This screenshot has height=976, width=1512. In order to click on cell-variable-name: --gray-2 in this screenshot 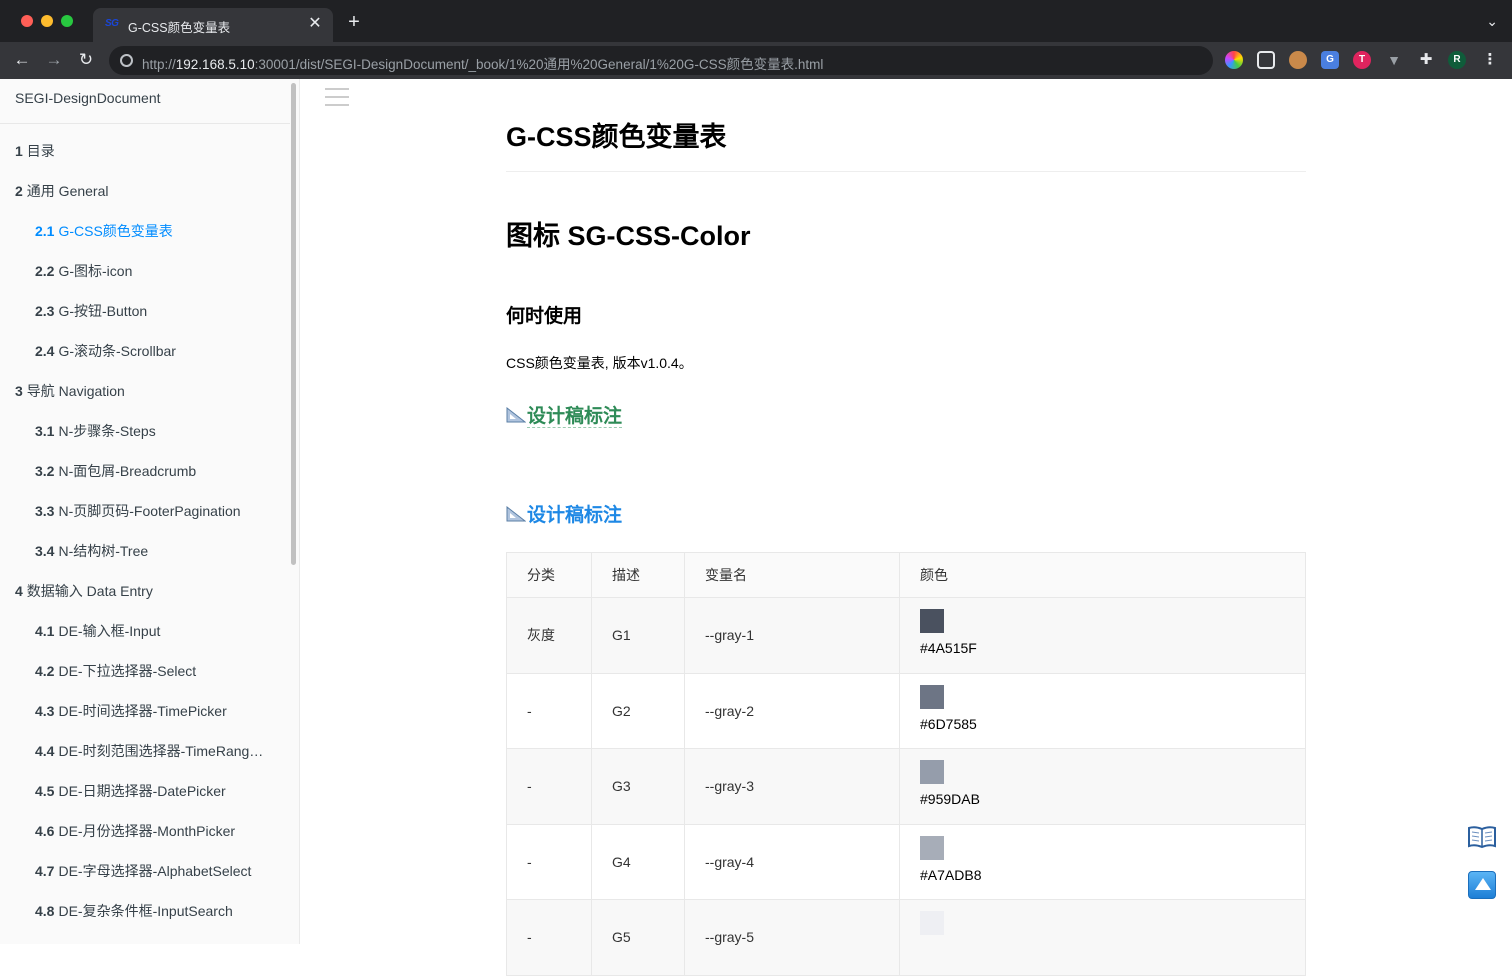, I will do `click(792, 710)`.